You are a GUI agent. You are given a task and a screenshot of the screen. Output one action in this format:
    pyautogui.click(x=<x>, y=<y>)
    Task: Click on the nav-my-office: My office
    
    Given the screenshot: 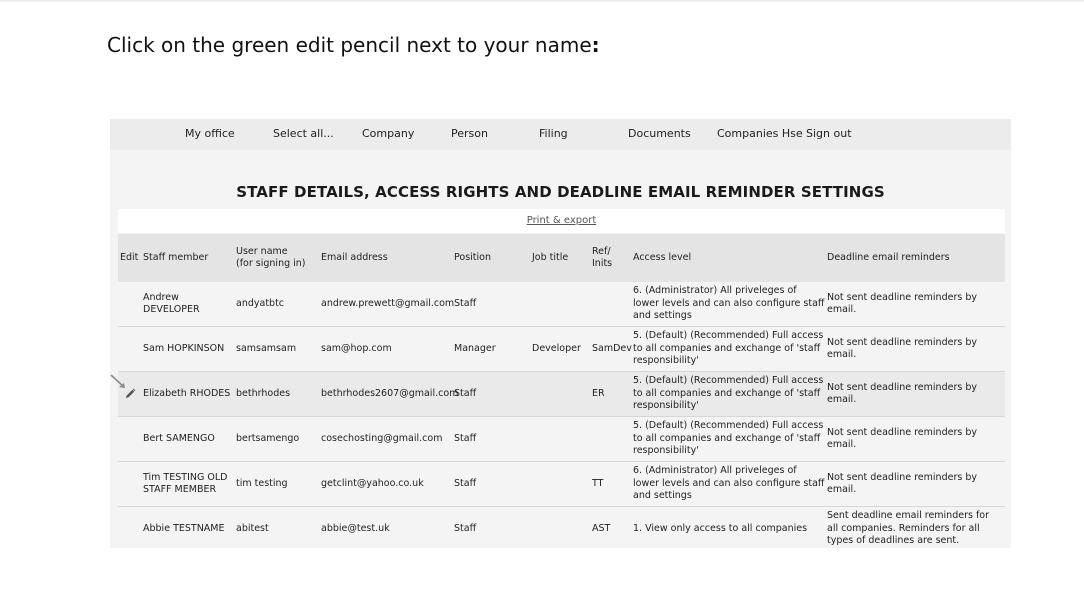 What is the action you would take?
    pyautogui.click(x=210, y=133)
    